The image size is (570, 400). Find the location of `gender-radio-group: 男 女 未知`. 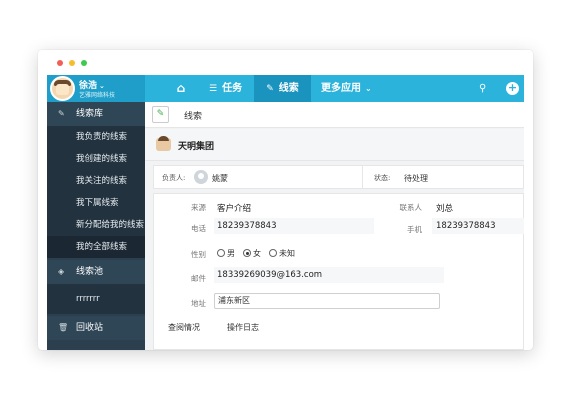

gender-radio-group: 男 女 未知 is located at coordinates (277, 254).